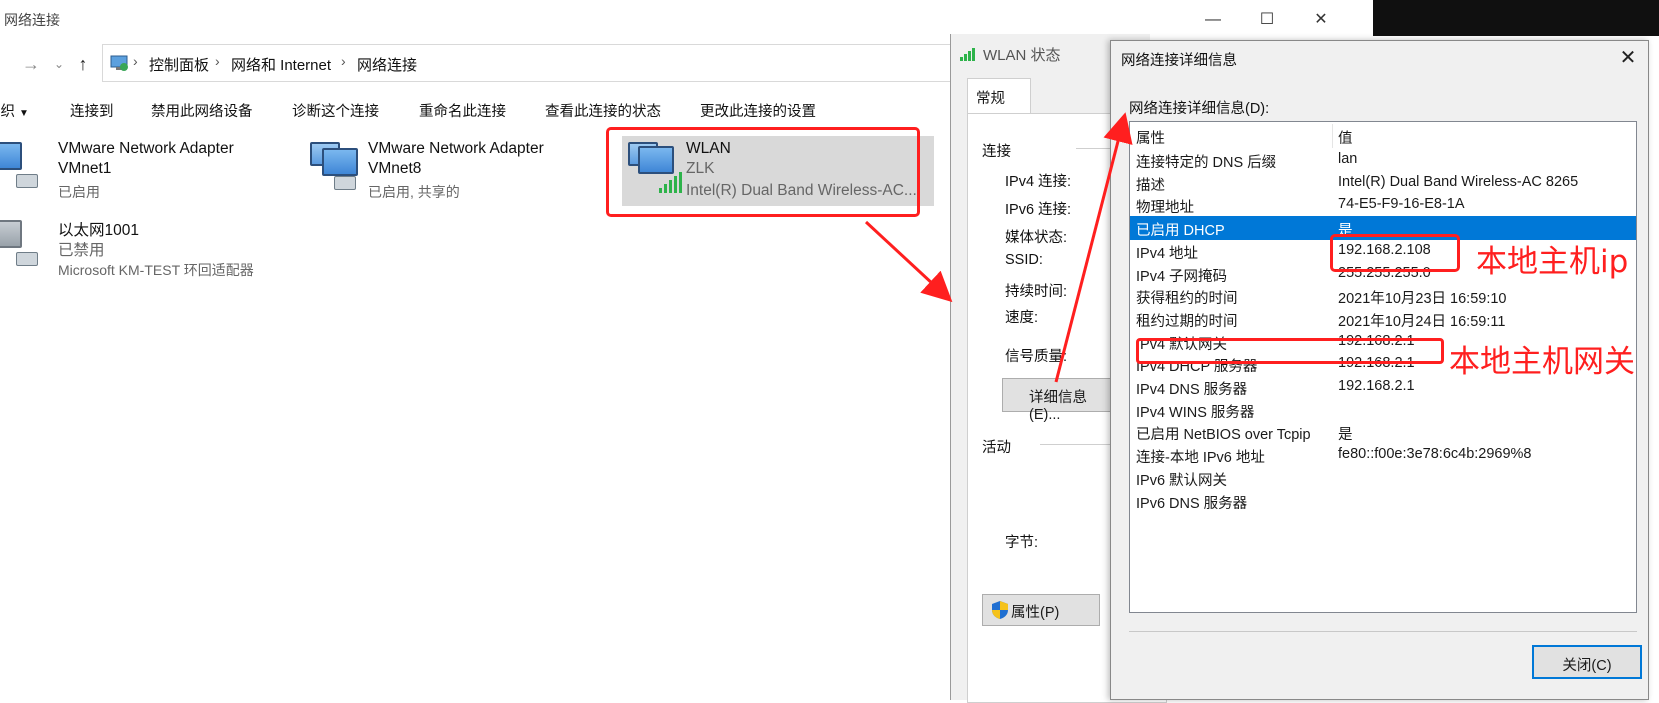  Describe the element at coordinates (908, 261) in the screenshot. I see `arrow-to-status-window` at that location.